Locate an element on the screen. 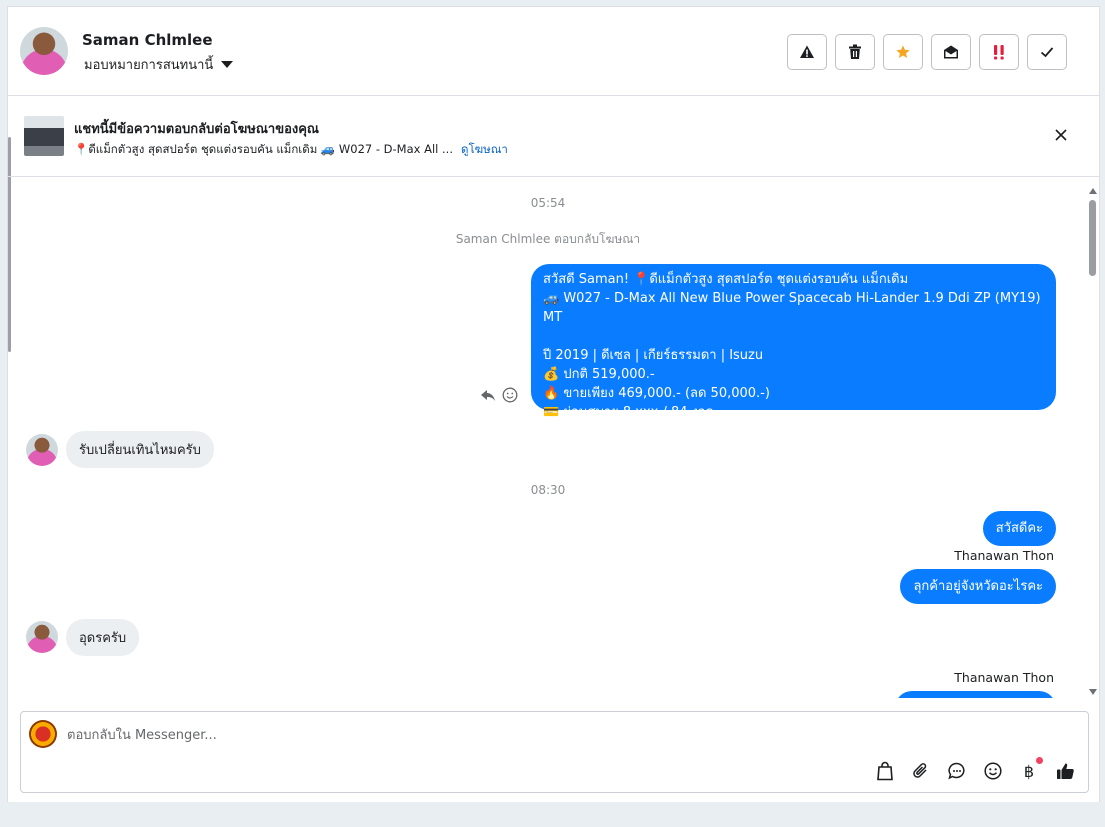 This screenshot has width=1105, height=827. shopping-bag-button is located at coordinates (885, 771).